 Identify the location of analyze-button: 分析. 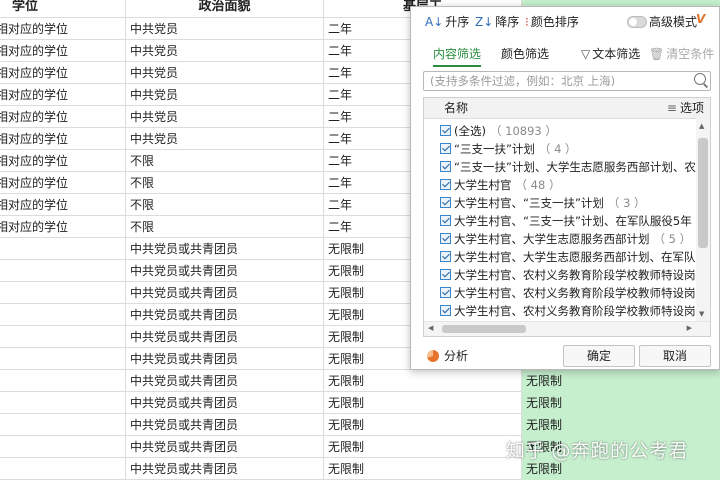
(447, 356).